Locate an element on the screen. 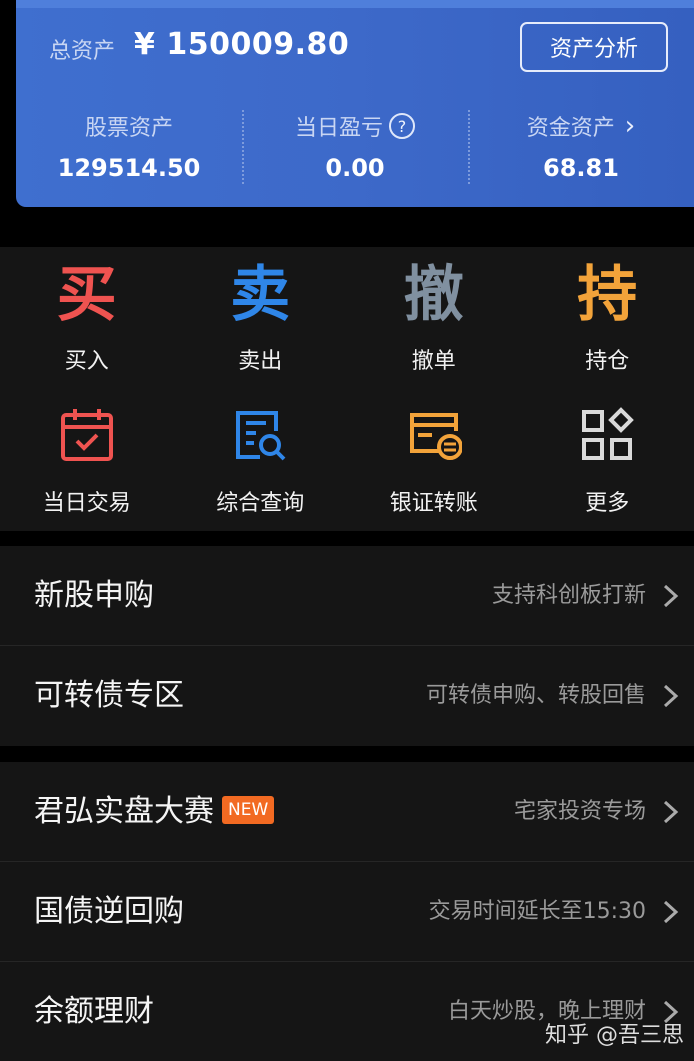 The image size is (694, 1061). grid-more-icon is located at coordinates (608, 433).